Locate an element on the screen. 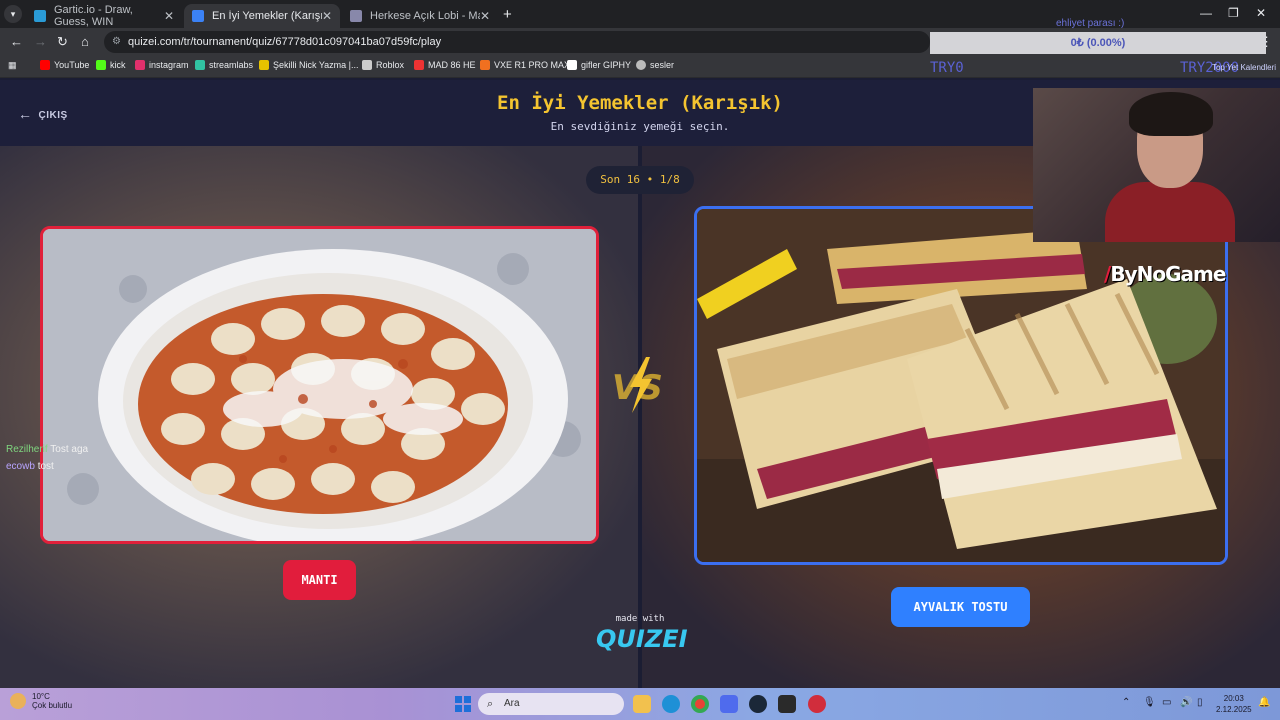  kick-icon is located at coordinates (101, 65).